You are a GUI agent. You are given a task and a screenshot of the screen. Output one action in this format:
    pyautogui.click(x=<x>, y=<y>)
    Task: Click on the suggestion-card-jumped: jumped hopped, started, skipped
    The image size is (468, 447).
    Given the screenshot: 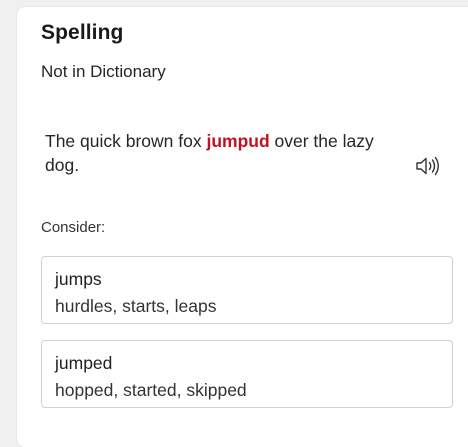 What is the action you would take?
    pyautogui.click(x=247, y=374)
    